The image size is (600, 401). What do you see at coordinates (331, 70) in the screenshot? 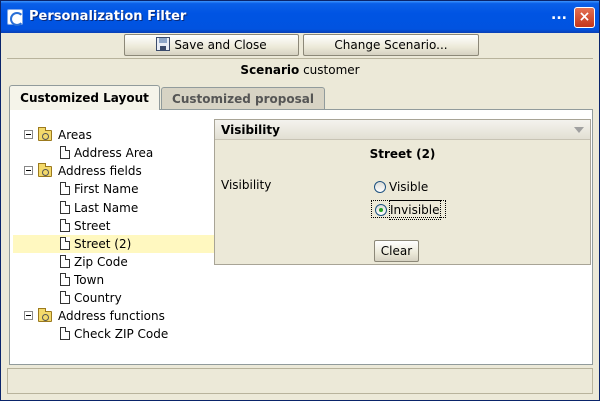
I see `scenario-value: customer` at bounding box center [331, 70].